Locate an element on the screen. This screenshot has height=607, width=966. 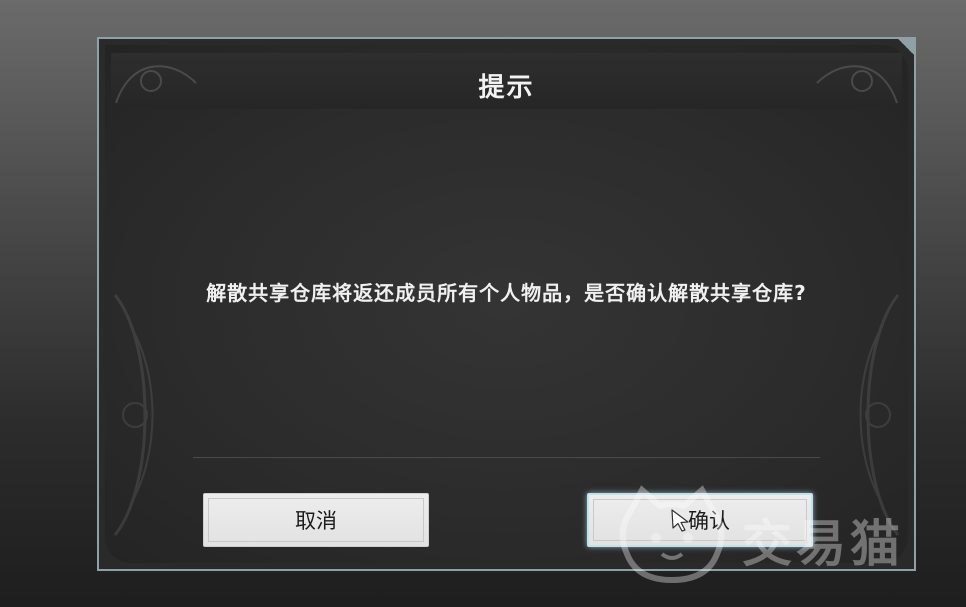
cancel-button-label: 取消 is located at coordinates (316, 521).